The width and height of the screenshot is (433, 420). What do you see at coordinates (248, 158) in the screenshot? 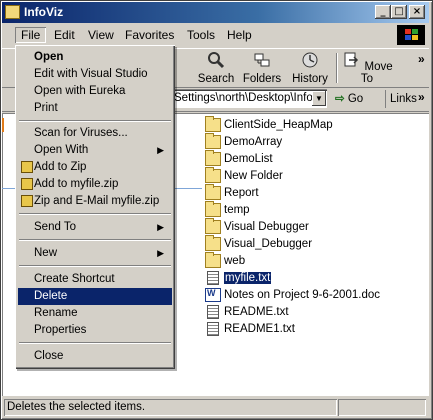
I see `file-name: DemoList` at bounding box center [248, 158].